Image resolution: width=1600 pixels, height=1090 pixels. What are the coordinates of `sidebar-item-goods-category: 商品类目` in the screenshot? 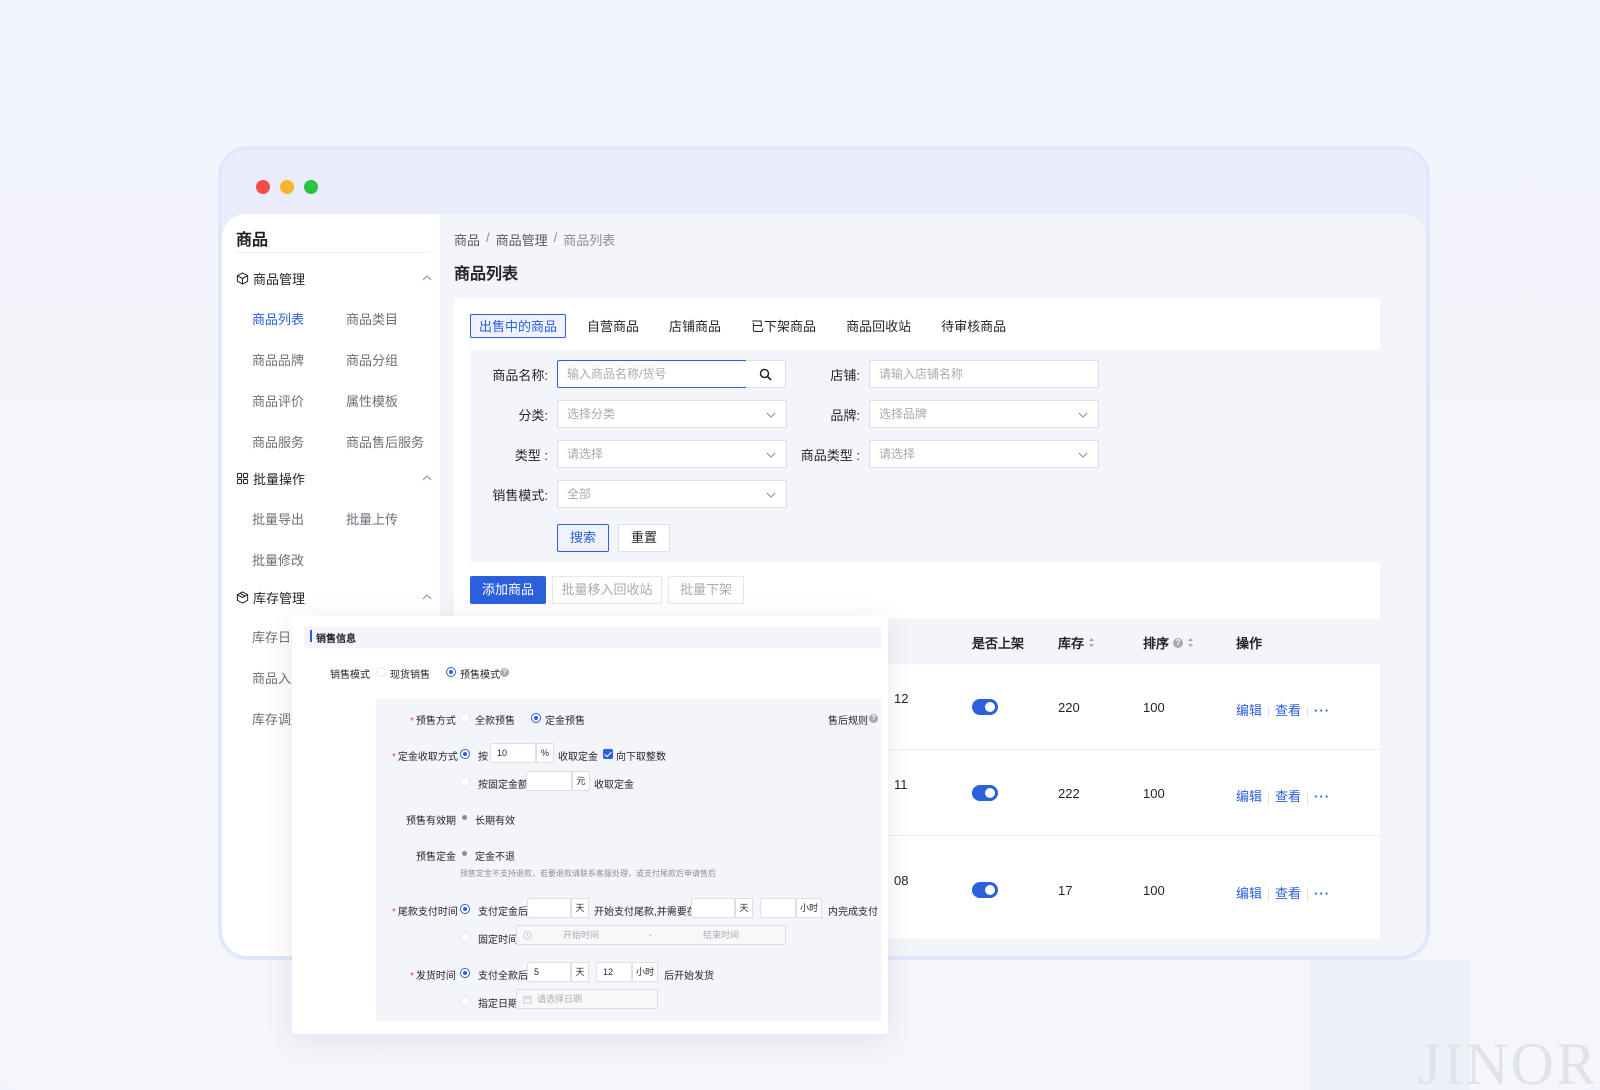 It's located at (372, 318).